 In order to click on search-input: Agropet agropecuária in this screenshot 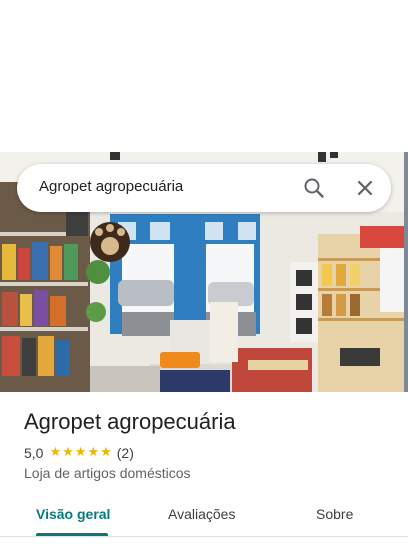, I will do `click(111, 186)`.